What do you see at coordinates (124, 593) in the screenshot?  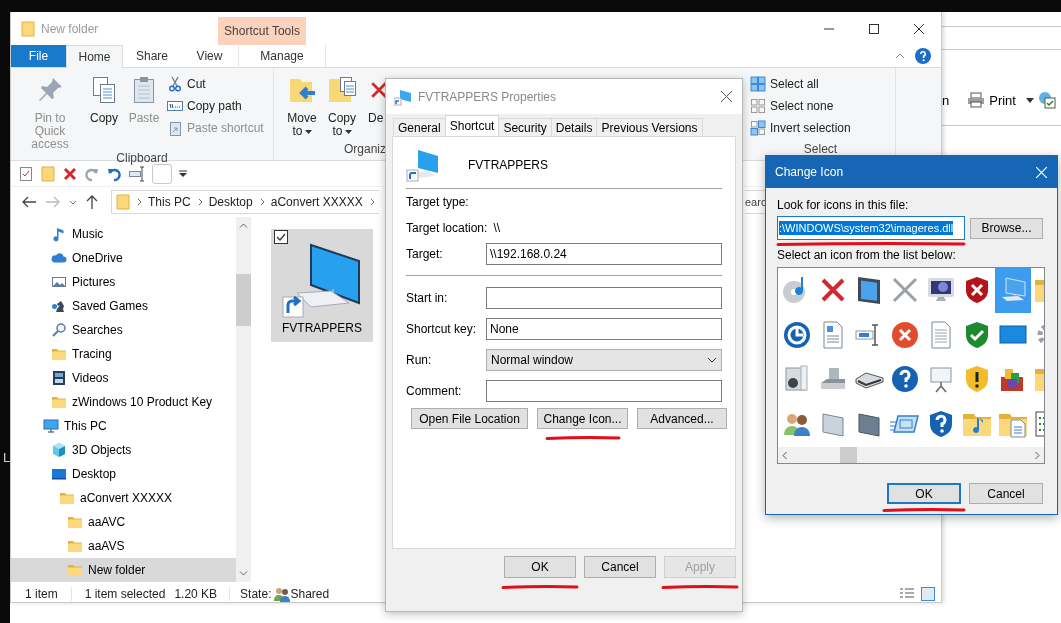 I see `selection-count: 1 item selected` at bounding box center [124, 593].